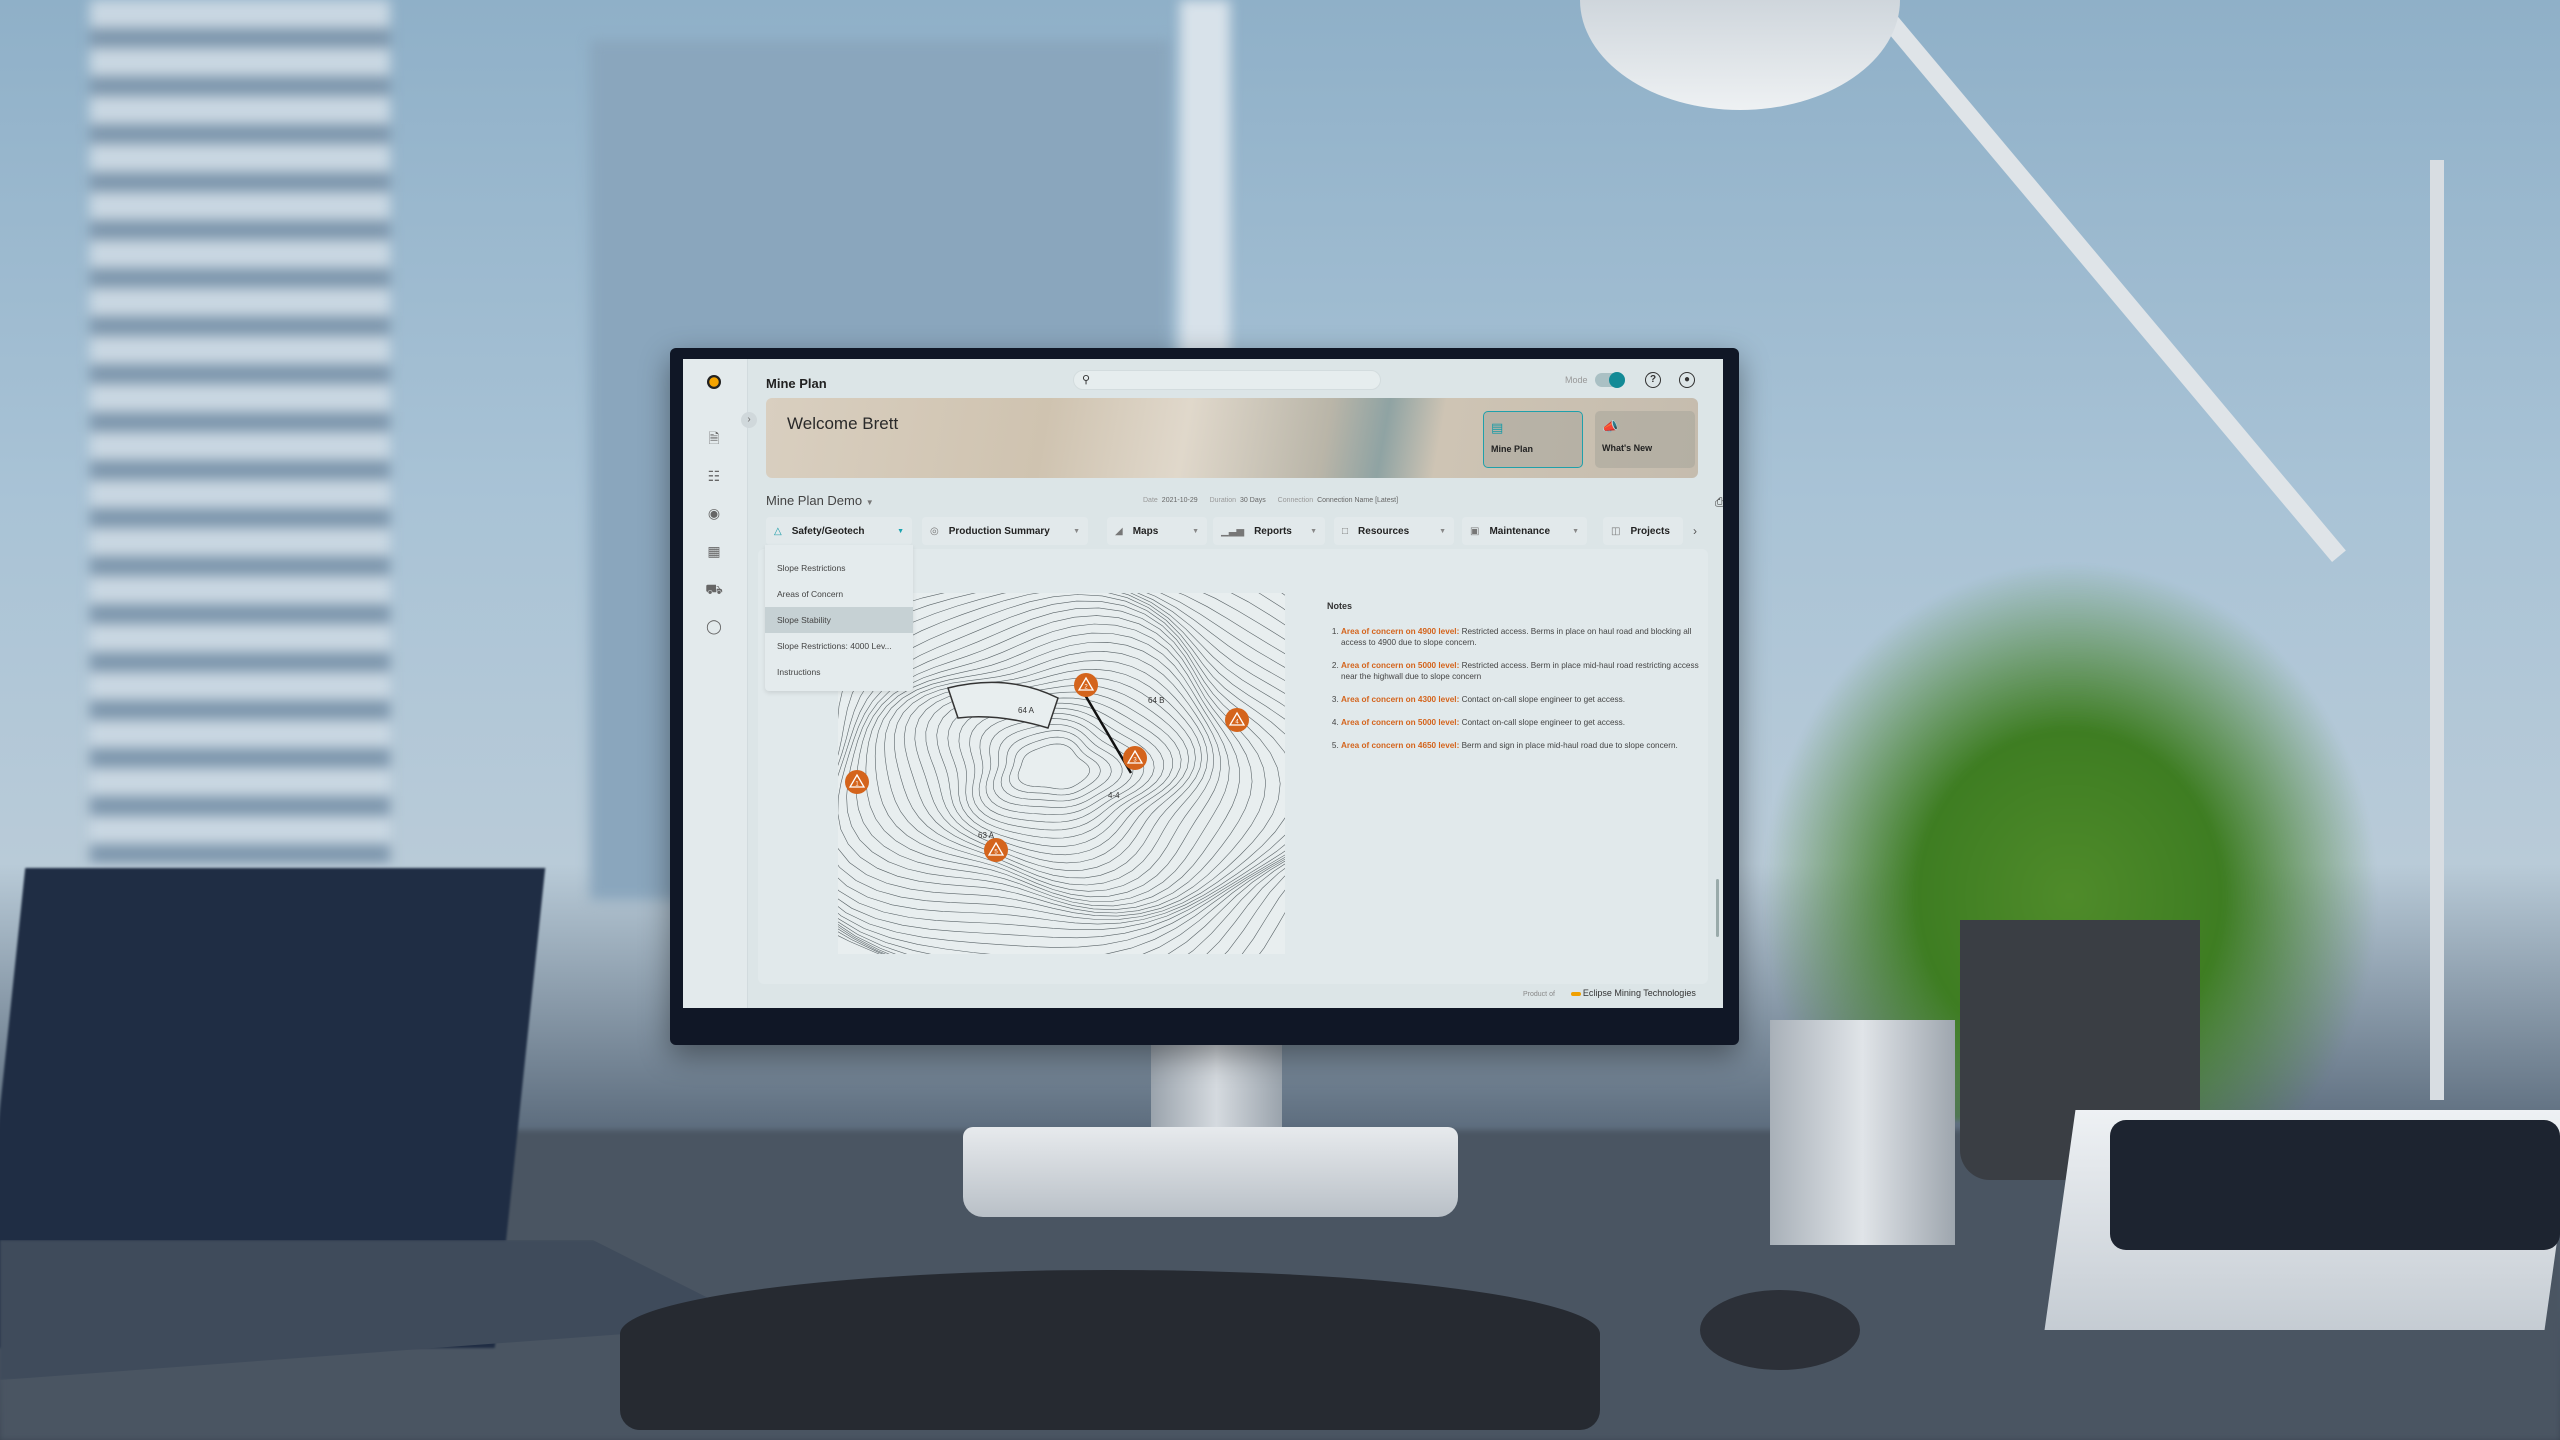  What do you see at coordinates (828, 531) in the screenshot?
I see `tab-label: Safety/Geotech` at bounding box center [828, 531].